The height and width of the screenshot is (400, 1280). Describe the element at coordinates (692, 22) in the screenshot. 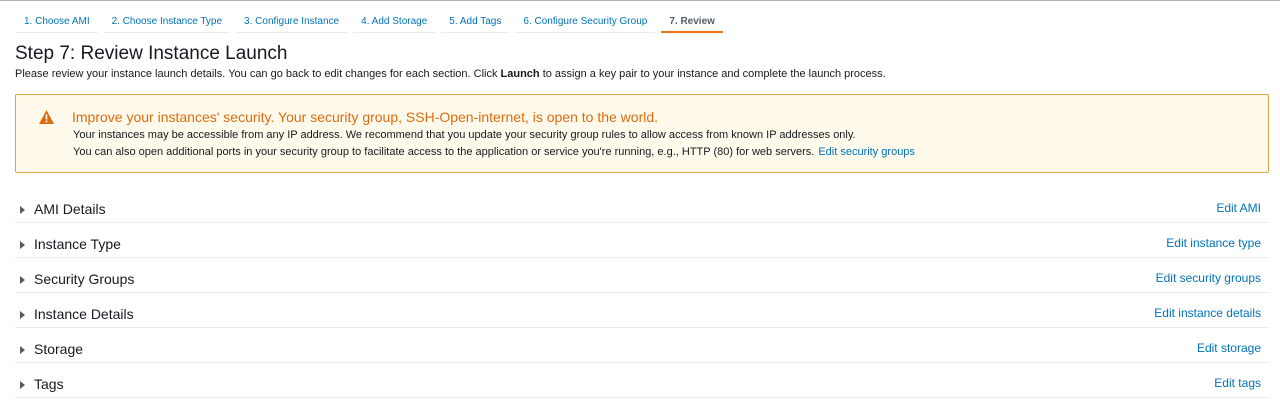

I see `wizard-step-review: 7. Review` at that location.